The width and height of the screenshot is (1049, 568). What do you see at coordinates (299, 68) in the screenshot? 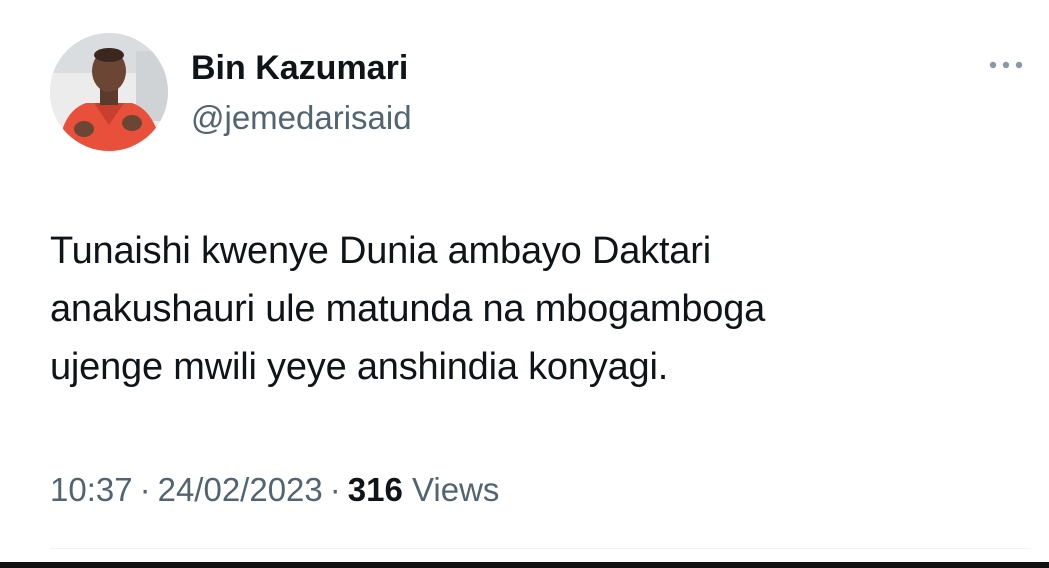
I see `author-display-name: Bin Kazumari` at bounding box center [299, 68].